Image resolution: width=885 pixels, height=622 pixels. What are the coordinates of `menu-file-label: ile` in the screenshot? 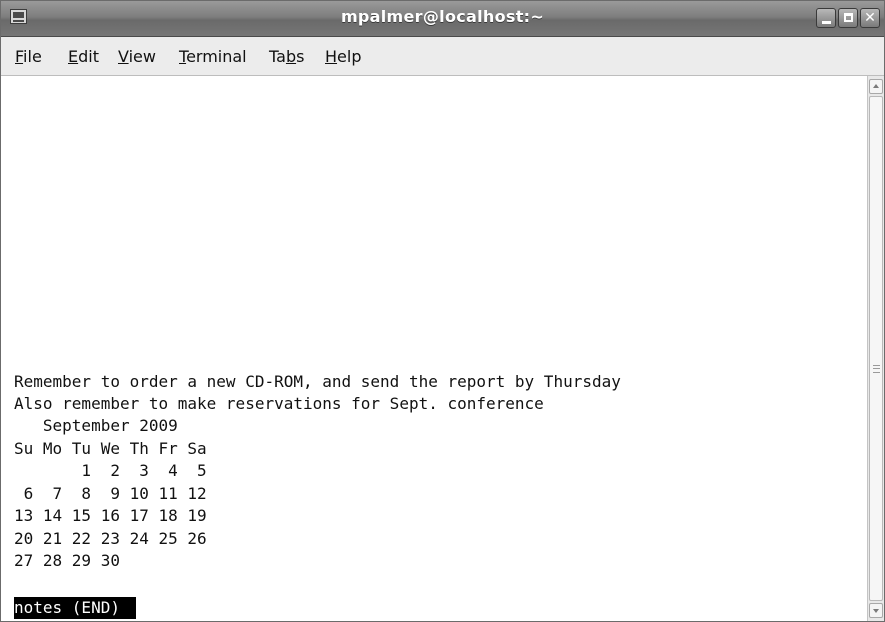 It's located at (32, 56).